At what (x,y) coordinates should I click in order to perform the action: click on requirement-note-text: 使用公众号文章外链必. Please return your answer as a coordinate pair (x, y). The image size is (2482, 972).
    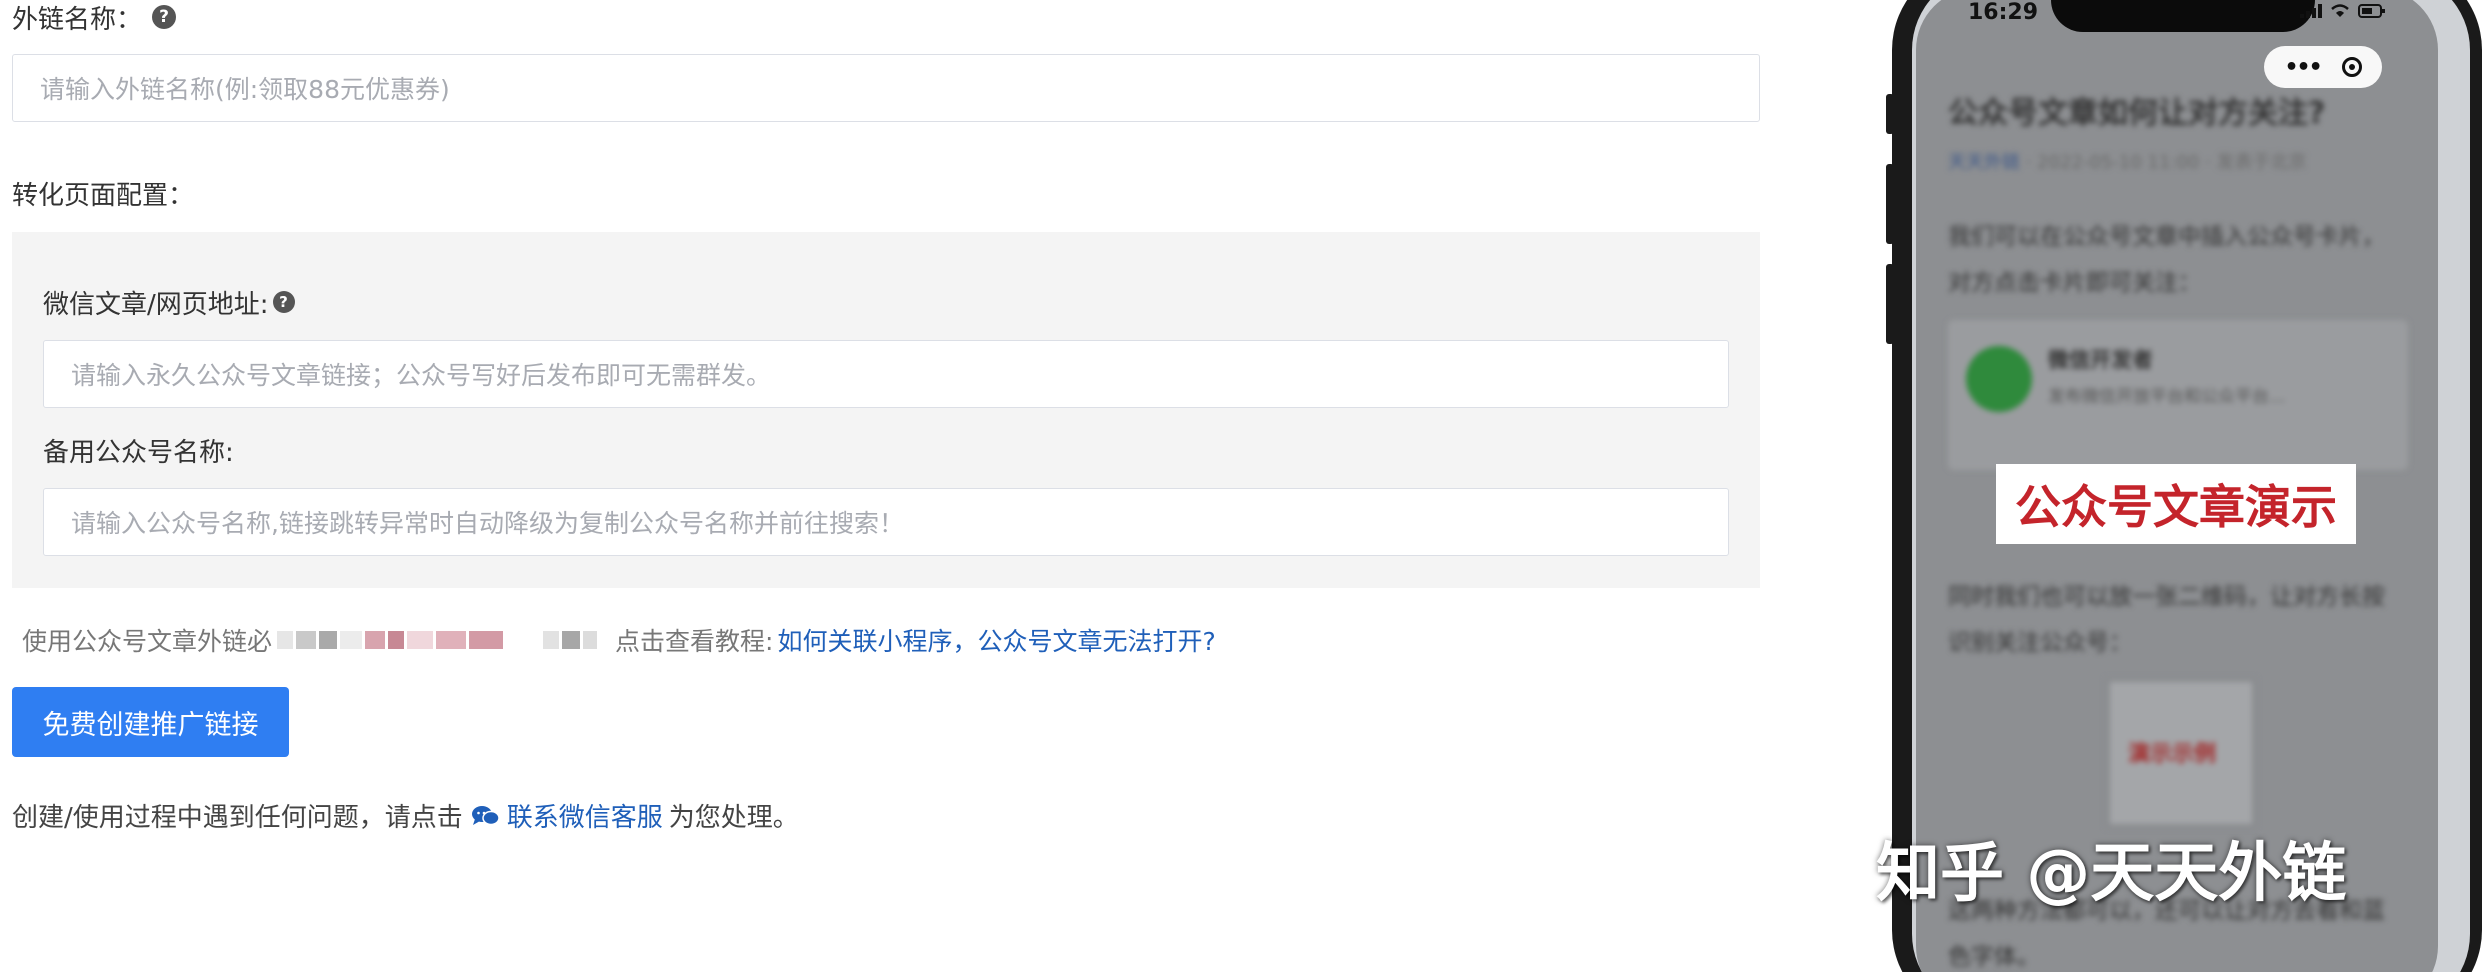
    Looking at the image, I should click on (147, 641).